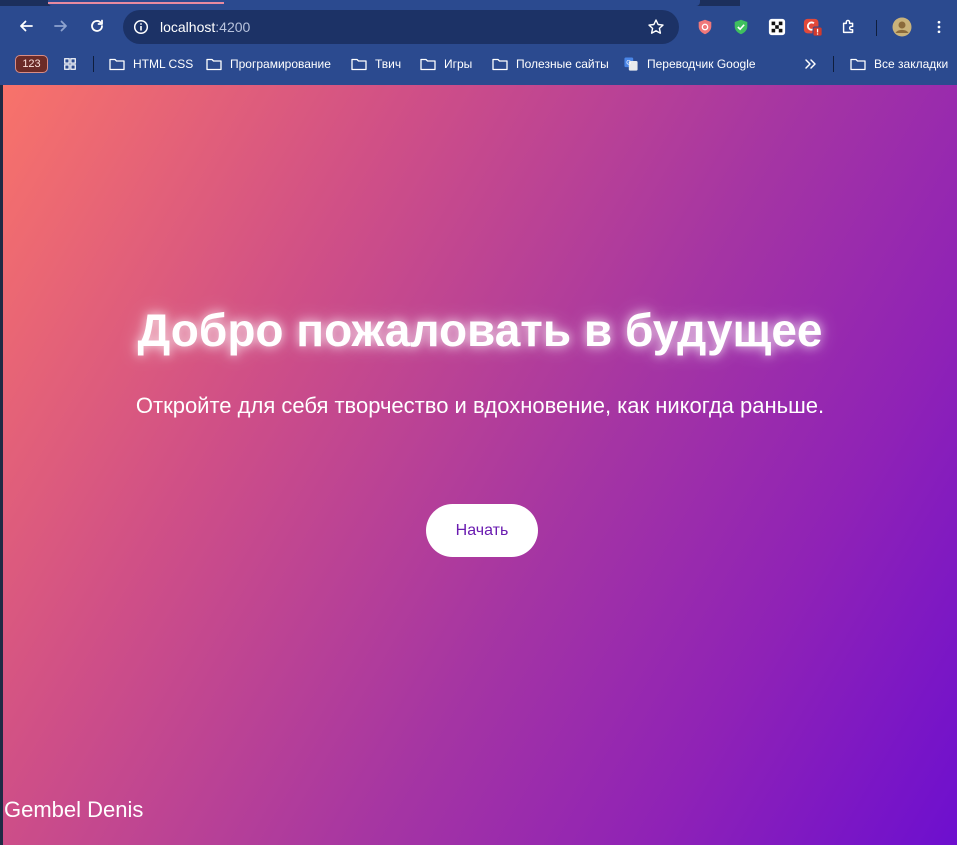 This screenshot has width=957, height=845. I want to click on bookmark-label: Переводчик Google, so click(701, 64).